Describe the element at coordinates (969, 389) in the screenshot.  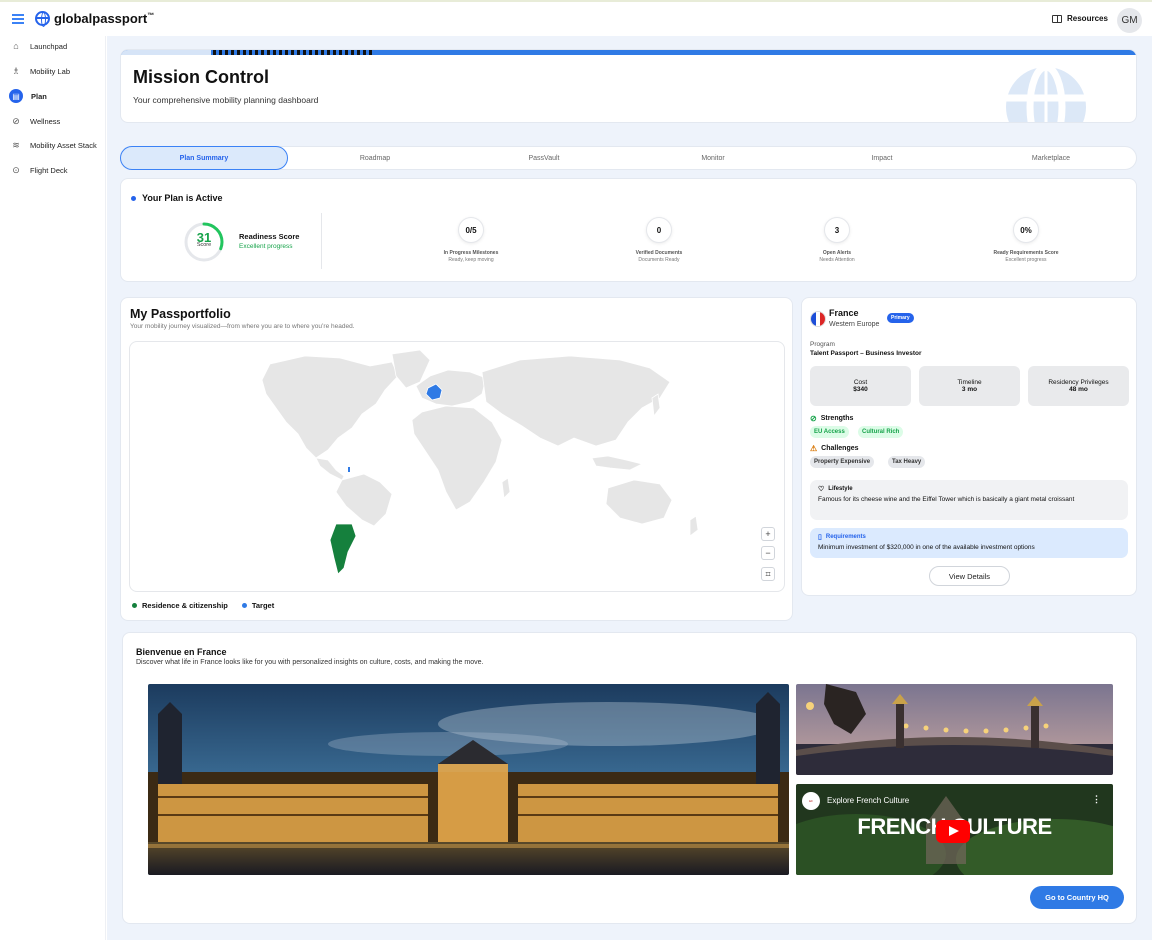
I see `metric-value: 3 mo` at that location.